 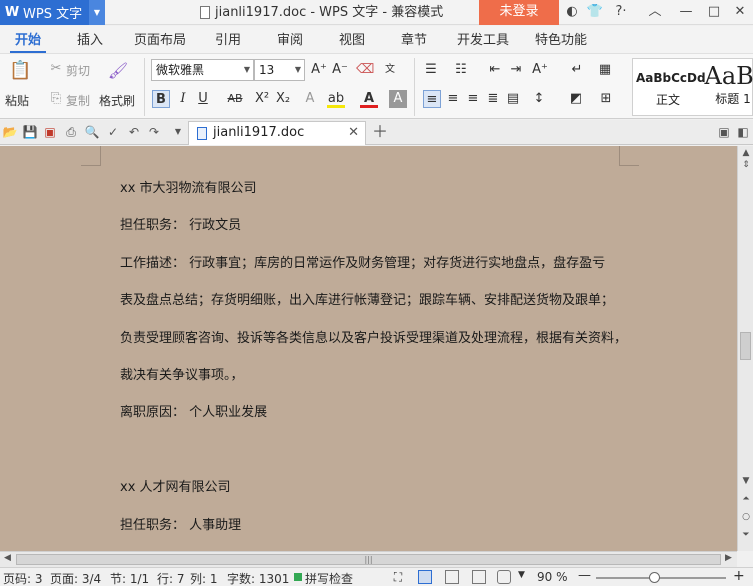 What do you see at coordinates (561, 39) in the screenshot?
I see `tab-special-features: 特色功能` at bounding box center [561, 39].